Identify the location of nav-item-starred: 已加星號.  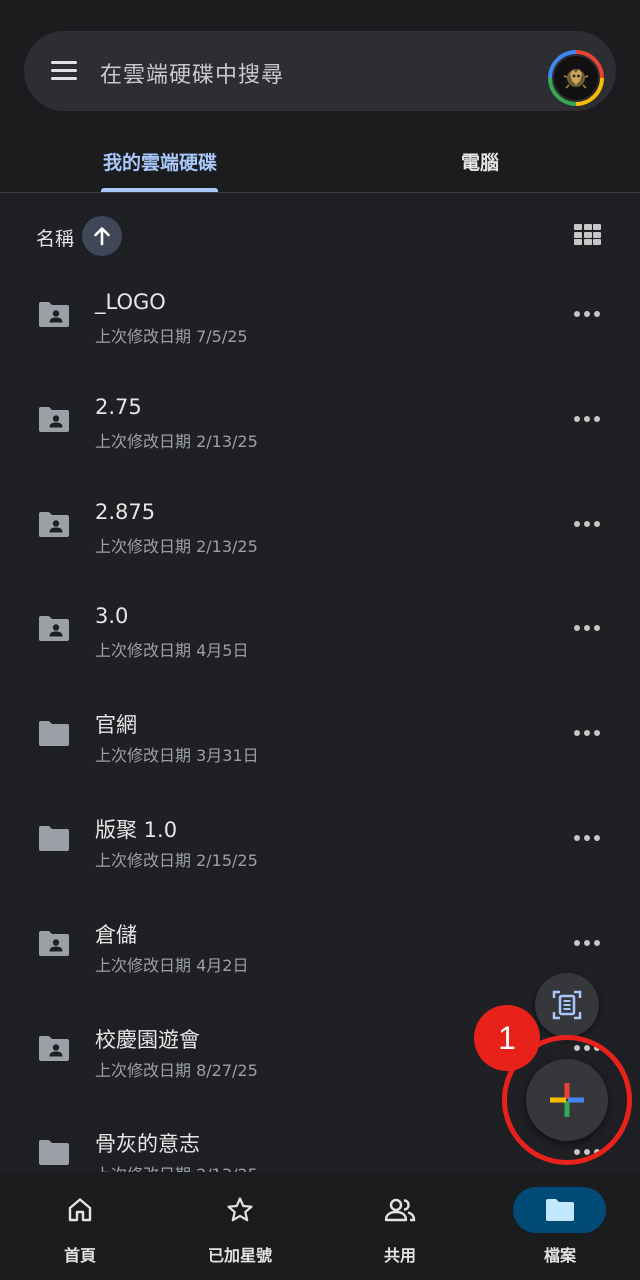
(240, 1226).